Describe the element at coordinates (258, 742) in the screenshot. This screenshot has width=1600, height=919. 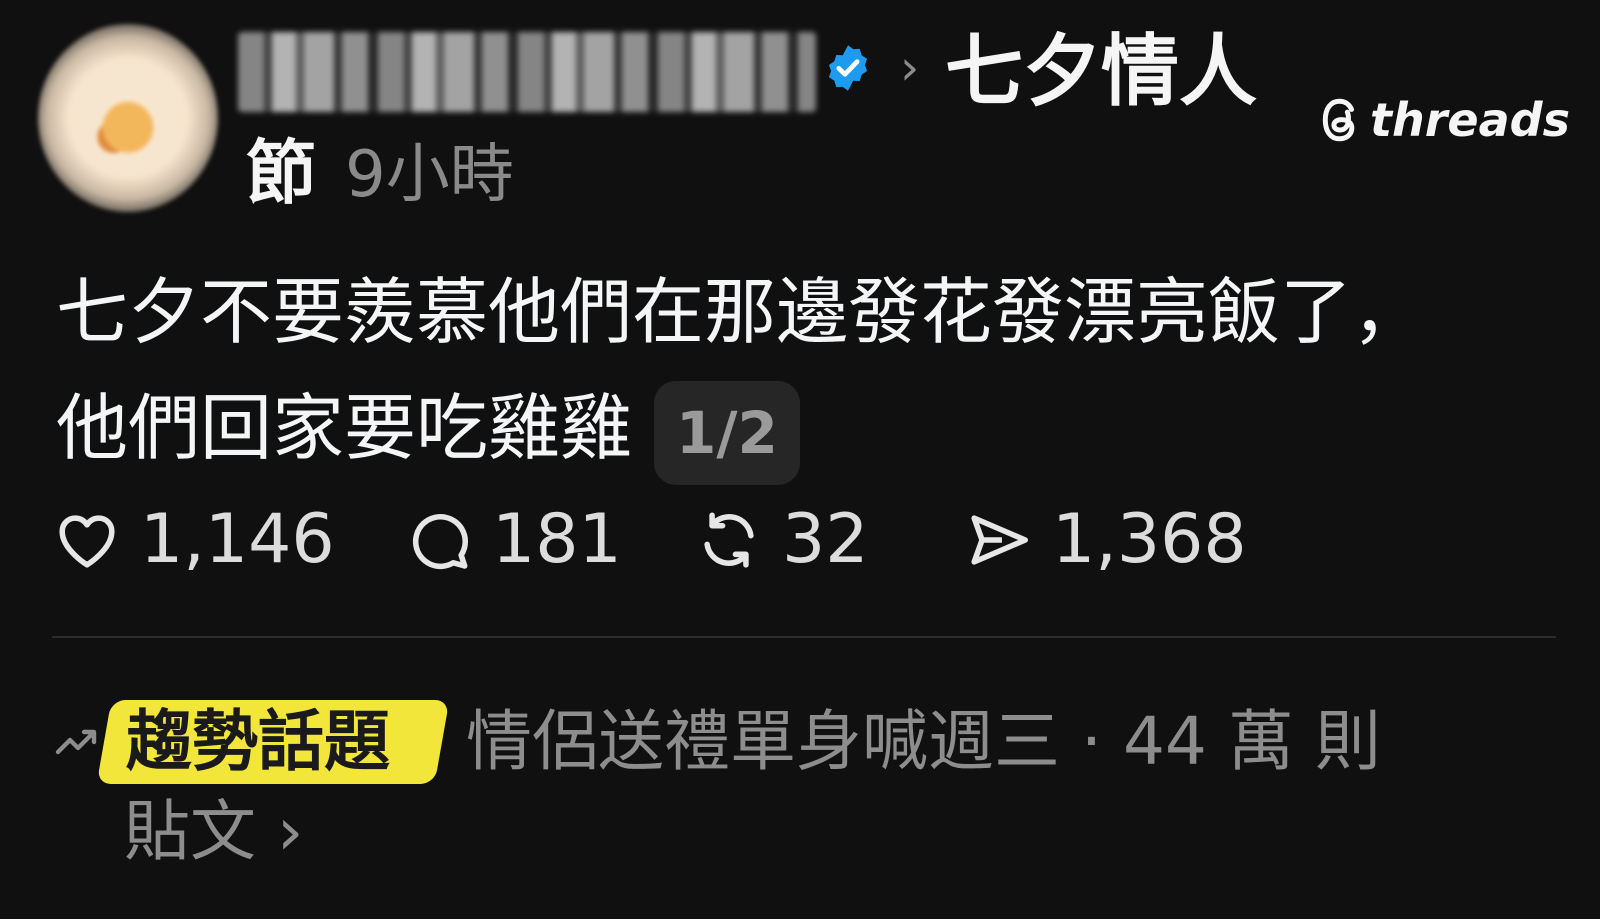
I see `trending-tag-label: 趨勢話題` at that location.